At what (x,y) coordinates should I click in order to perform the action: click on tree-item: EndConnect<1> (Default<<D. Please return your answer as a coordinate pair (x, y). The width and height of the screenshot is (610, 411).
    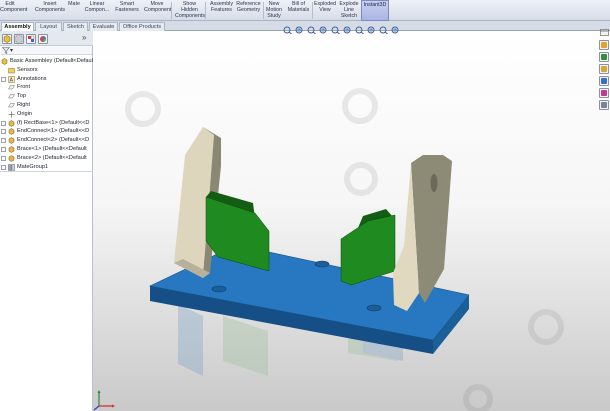
    Looking at the image, I should click on (46, 131).